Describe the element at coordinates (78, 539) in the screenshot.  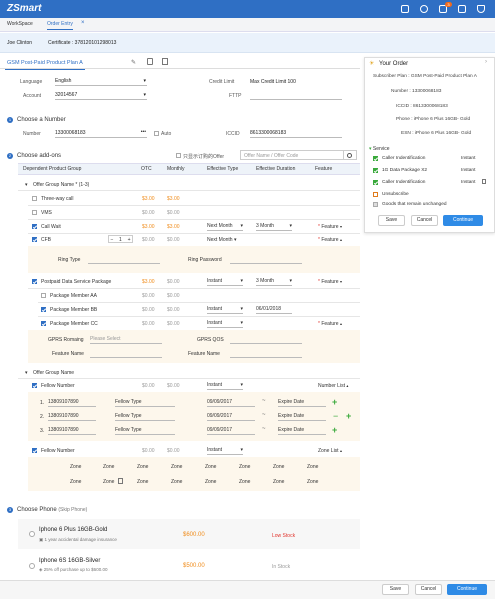
I see `phone-desc: ▣ 1 year accidental damage insurance` at that location.